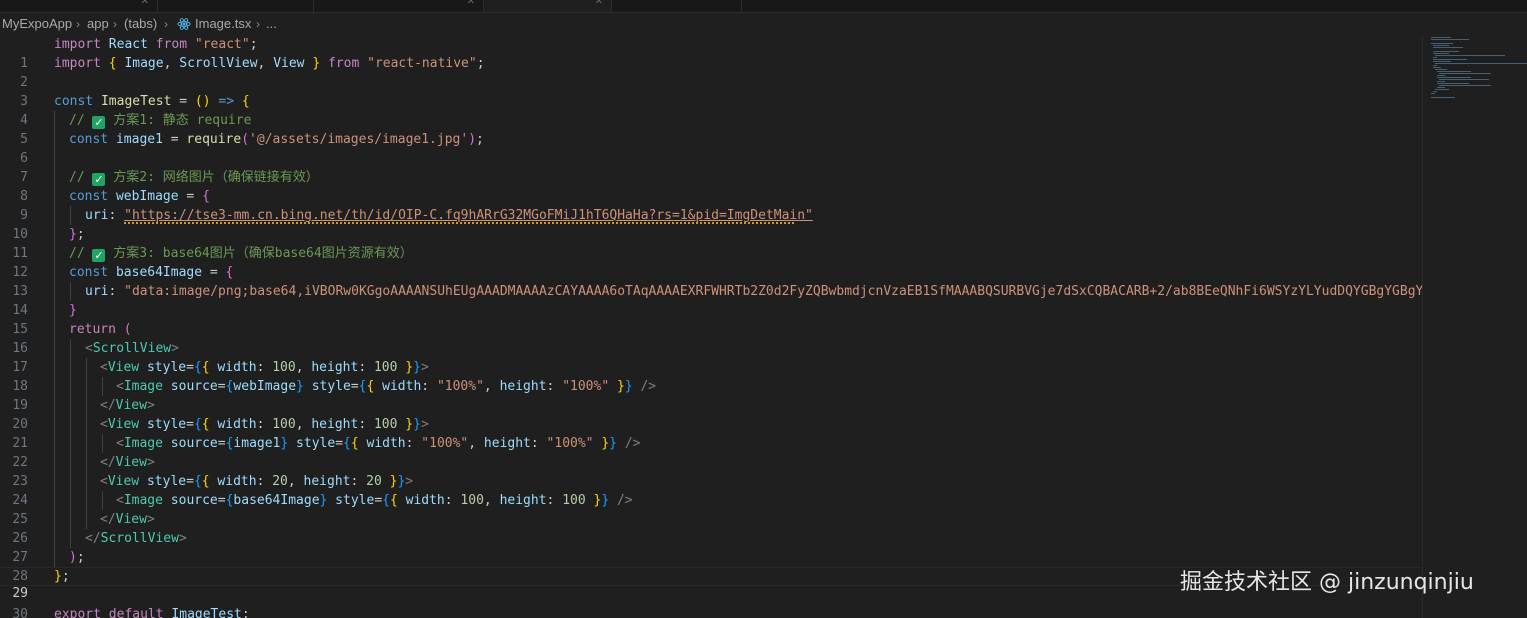 Image resolution: width=1527 pixels, height=618 pixels. I want to click on code-line: 9 const webImage = {, so click(711, 205).